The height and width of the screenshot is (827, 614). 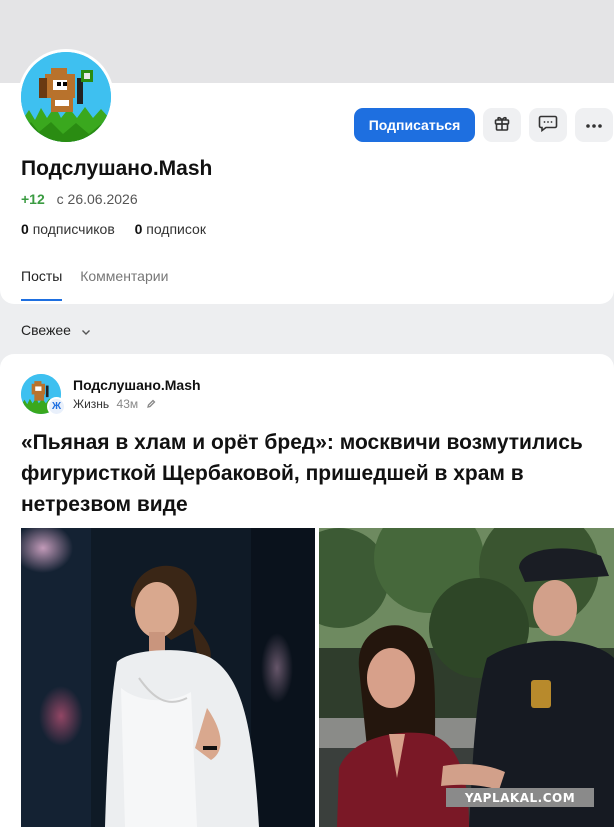 I want to click on followers-link: 0 подписчиков, so click(x=70, y=229).